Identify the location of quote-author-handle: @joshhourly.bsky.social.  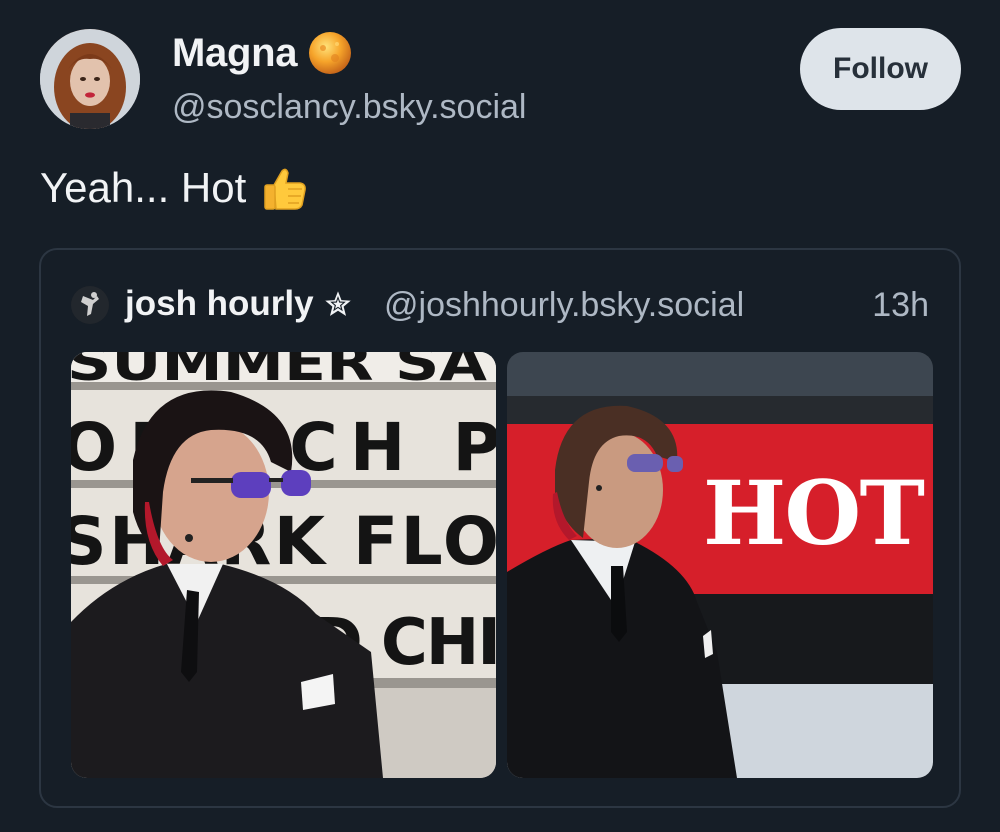
(564, 305).